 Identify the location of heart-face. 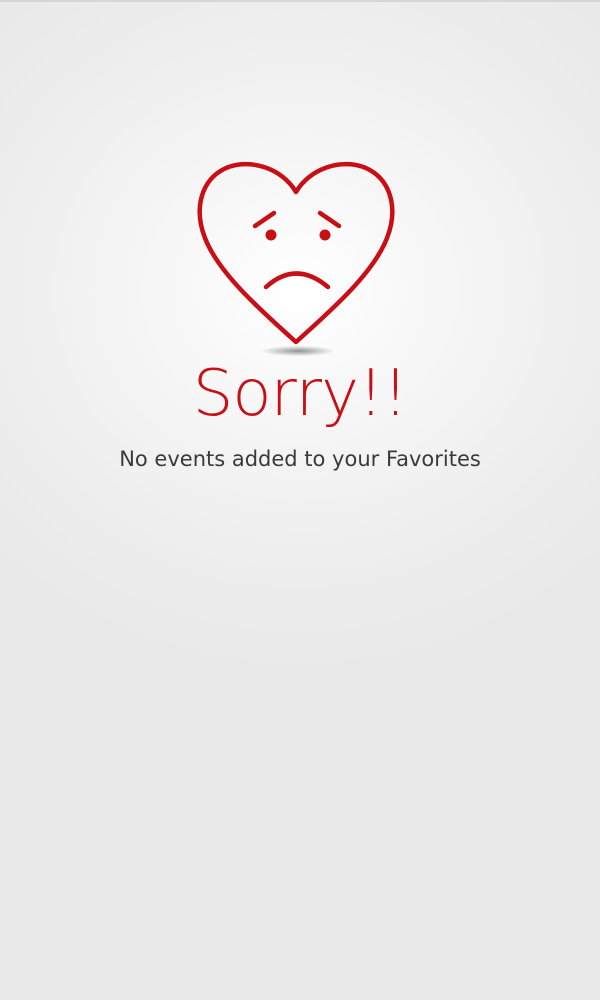
(297, 250).